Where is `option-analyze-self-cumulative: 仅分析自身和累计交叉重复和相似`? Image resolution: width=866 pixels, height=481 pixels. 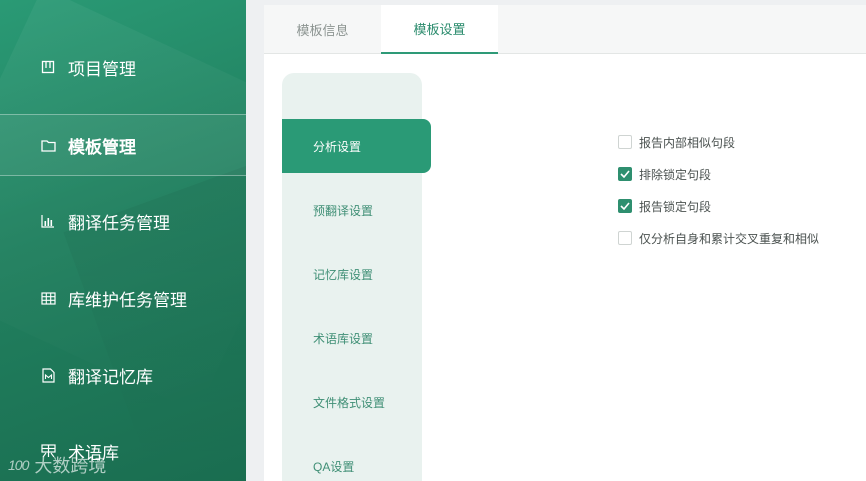 option-analyze-self-cumulative: 仅分析自身和累计交叉重复和相似 is located at coordinates (718, 238).